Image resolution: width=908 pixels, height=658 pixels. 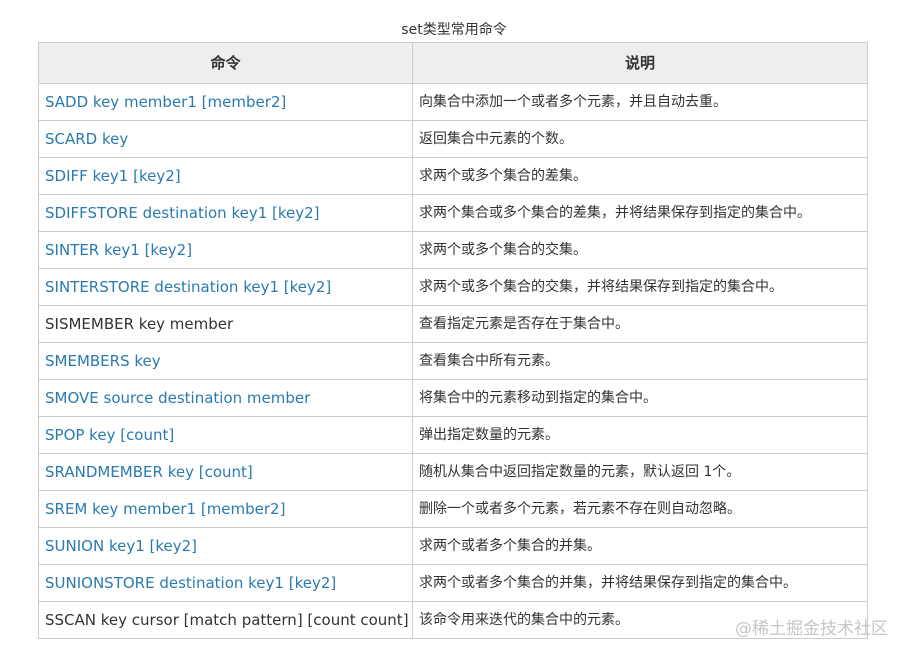 I want to click on description-cell: 向集合中添加一个或者多个元素，并且自动去重。, so click(x=640, y=102).